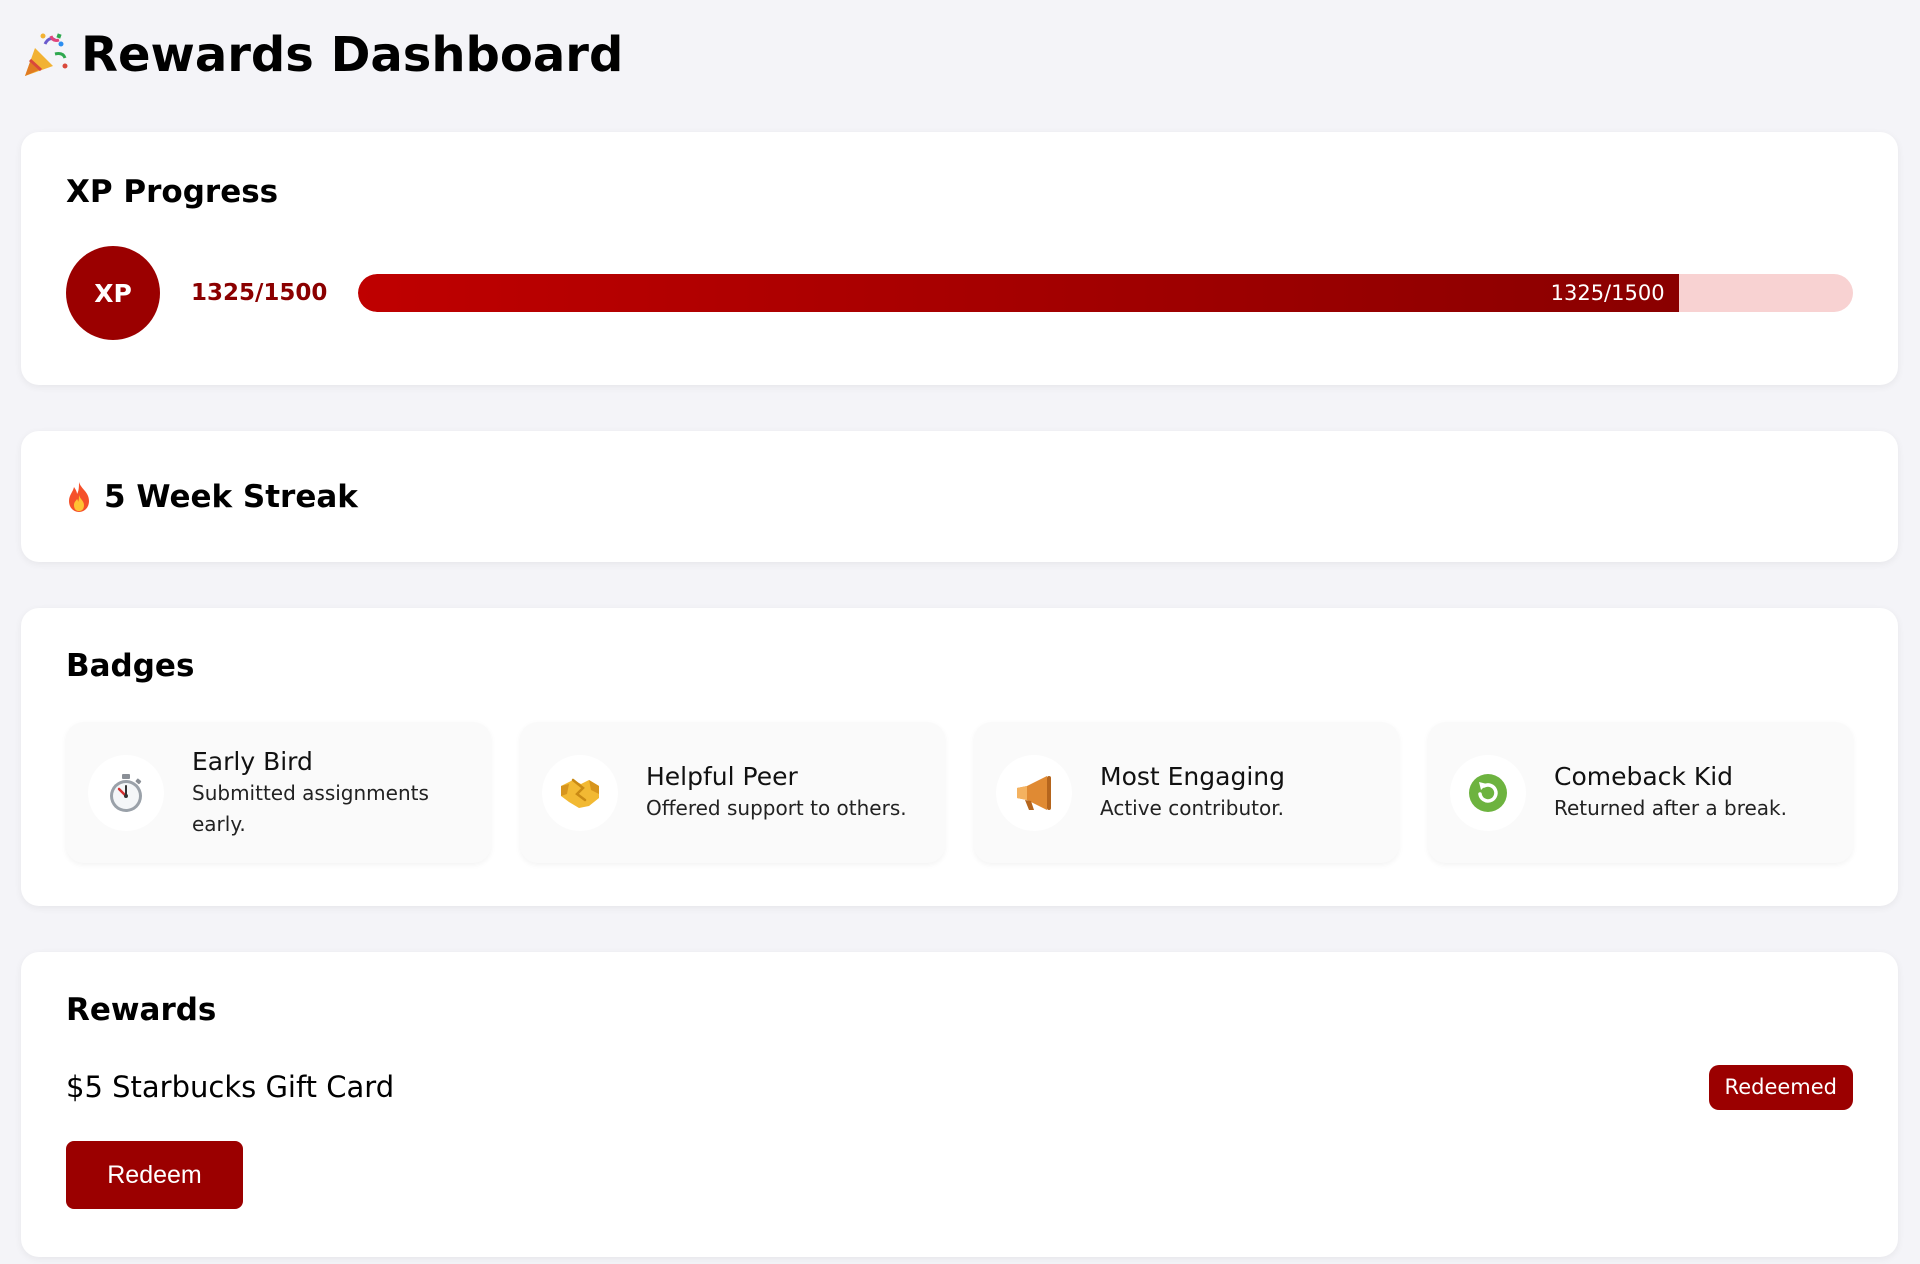 This screenshot has height=1264, width=1920. I want to click on streak-card: 5 Week Streak, so click(959, 496).